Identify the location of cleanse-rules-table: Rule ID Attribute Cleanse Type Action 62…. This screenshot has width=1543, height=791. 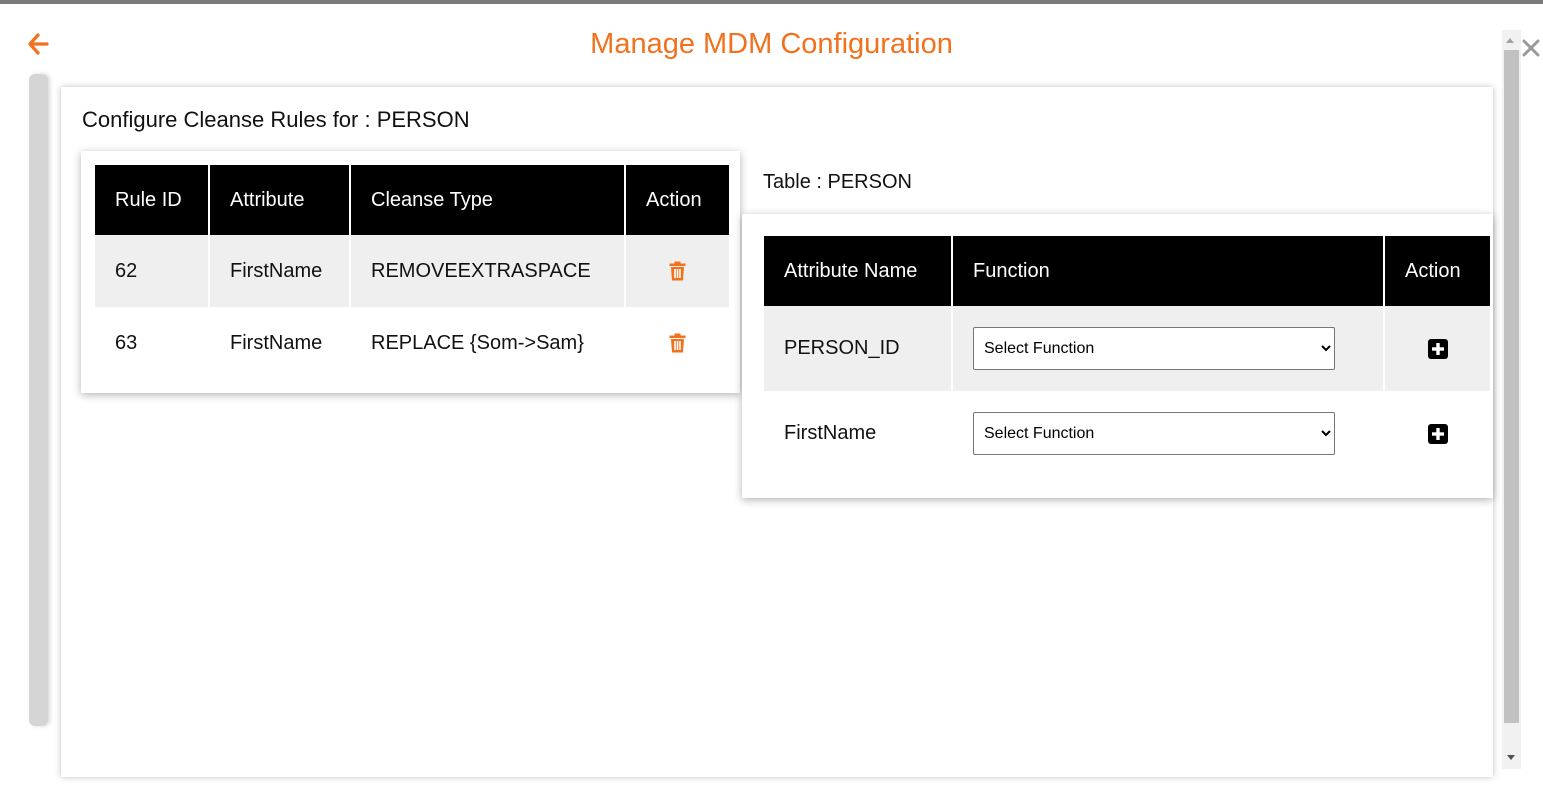
(412, 272).